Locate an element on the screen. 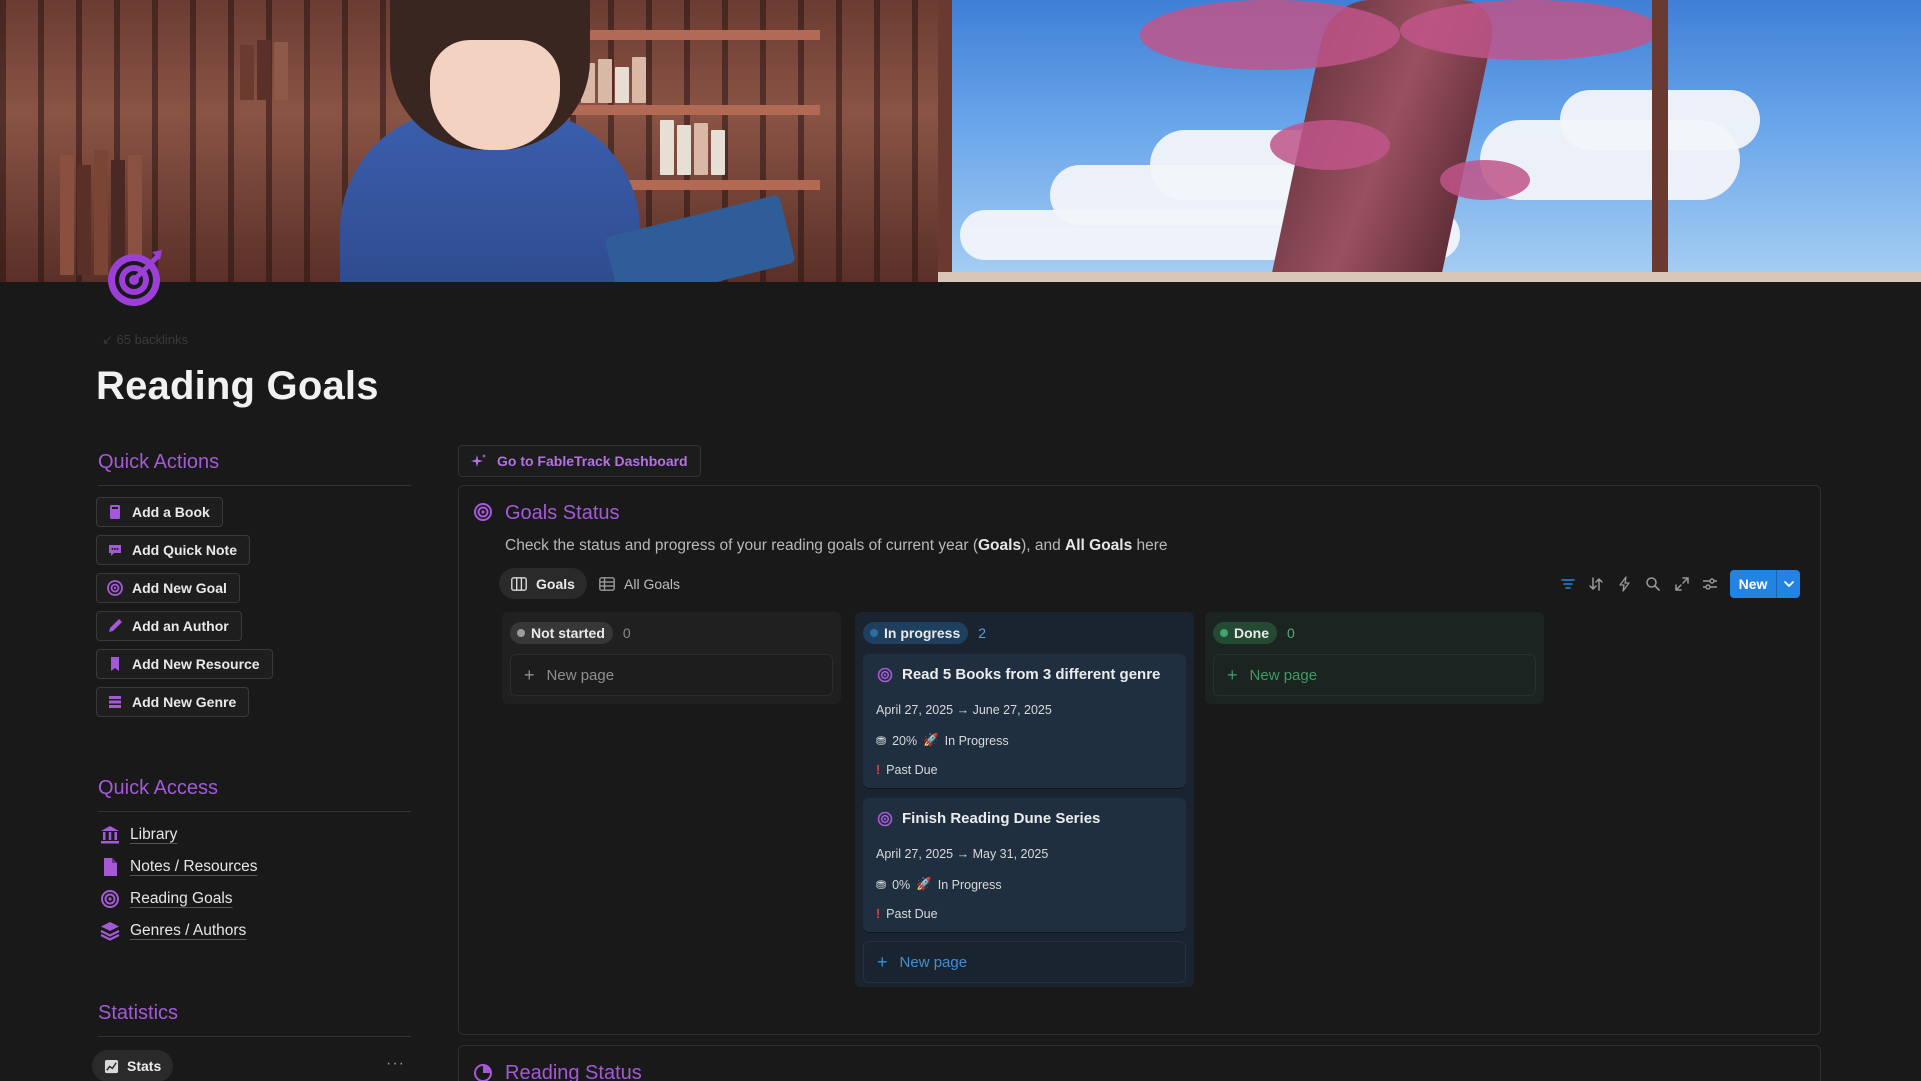 Image resolution: width=1921 pixels, height=1081 pixels. quick-actions-heading: Quick Actions is located at coordinates (159, 462).